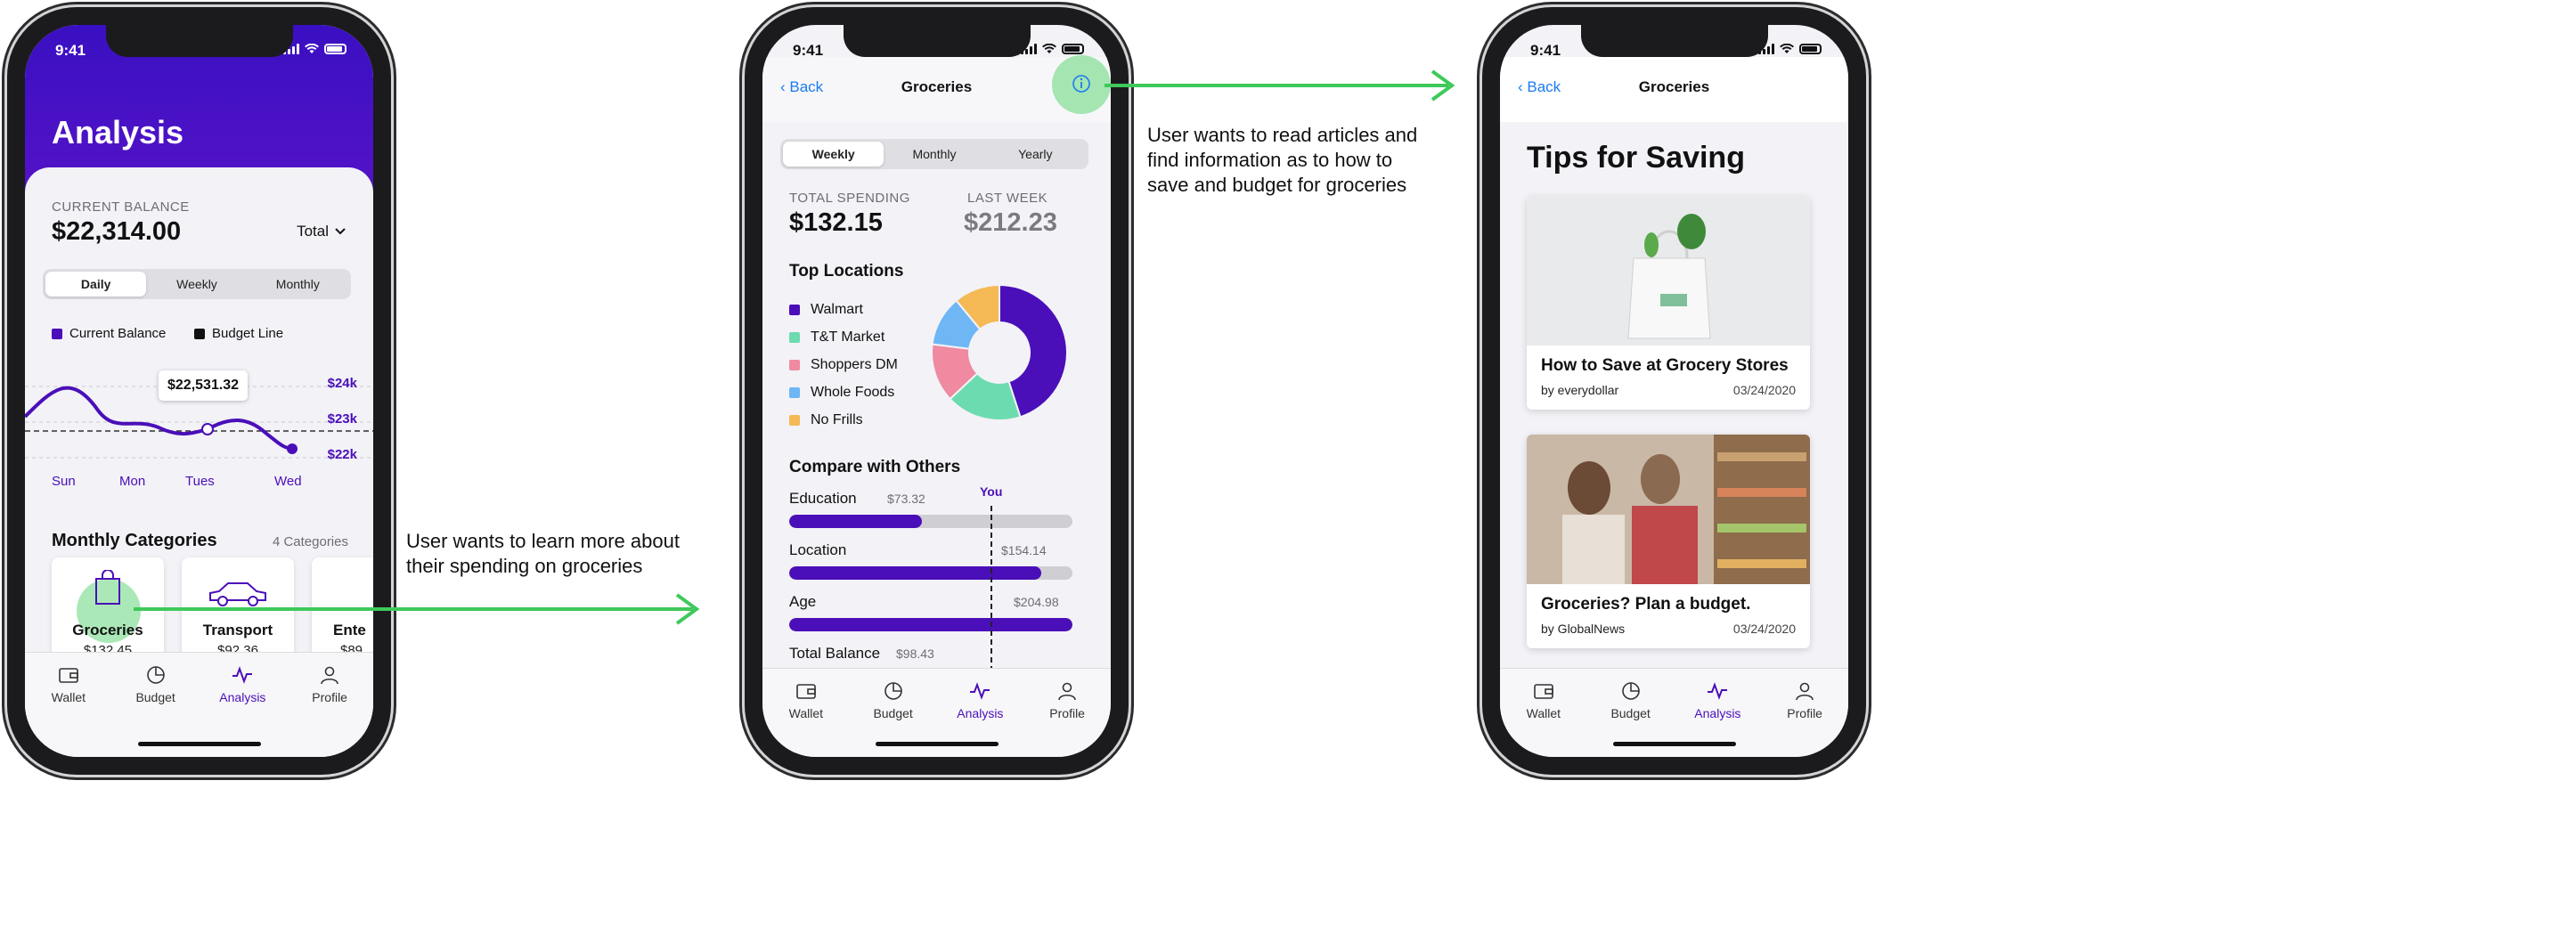  What do you see at coordinates (1270, 160) in the screenshot?
I see `annotation-line: find information as to how to` at bounding box center [1270, 160].